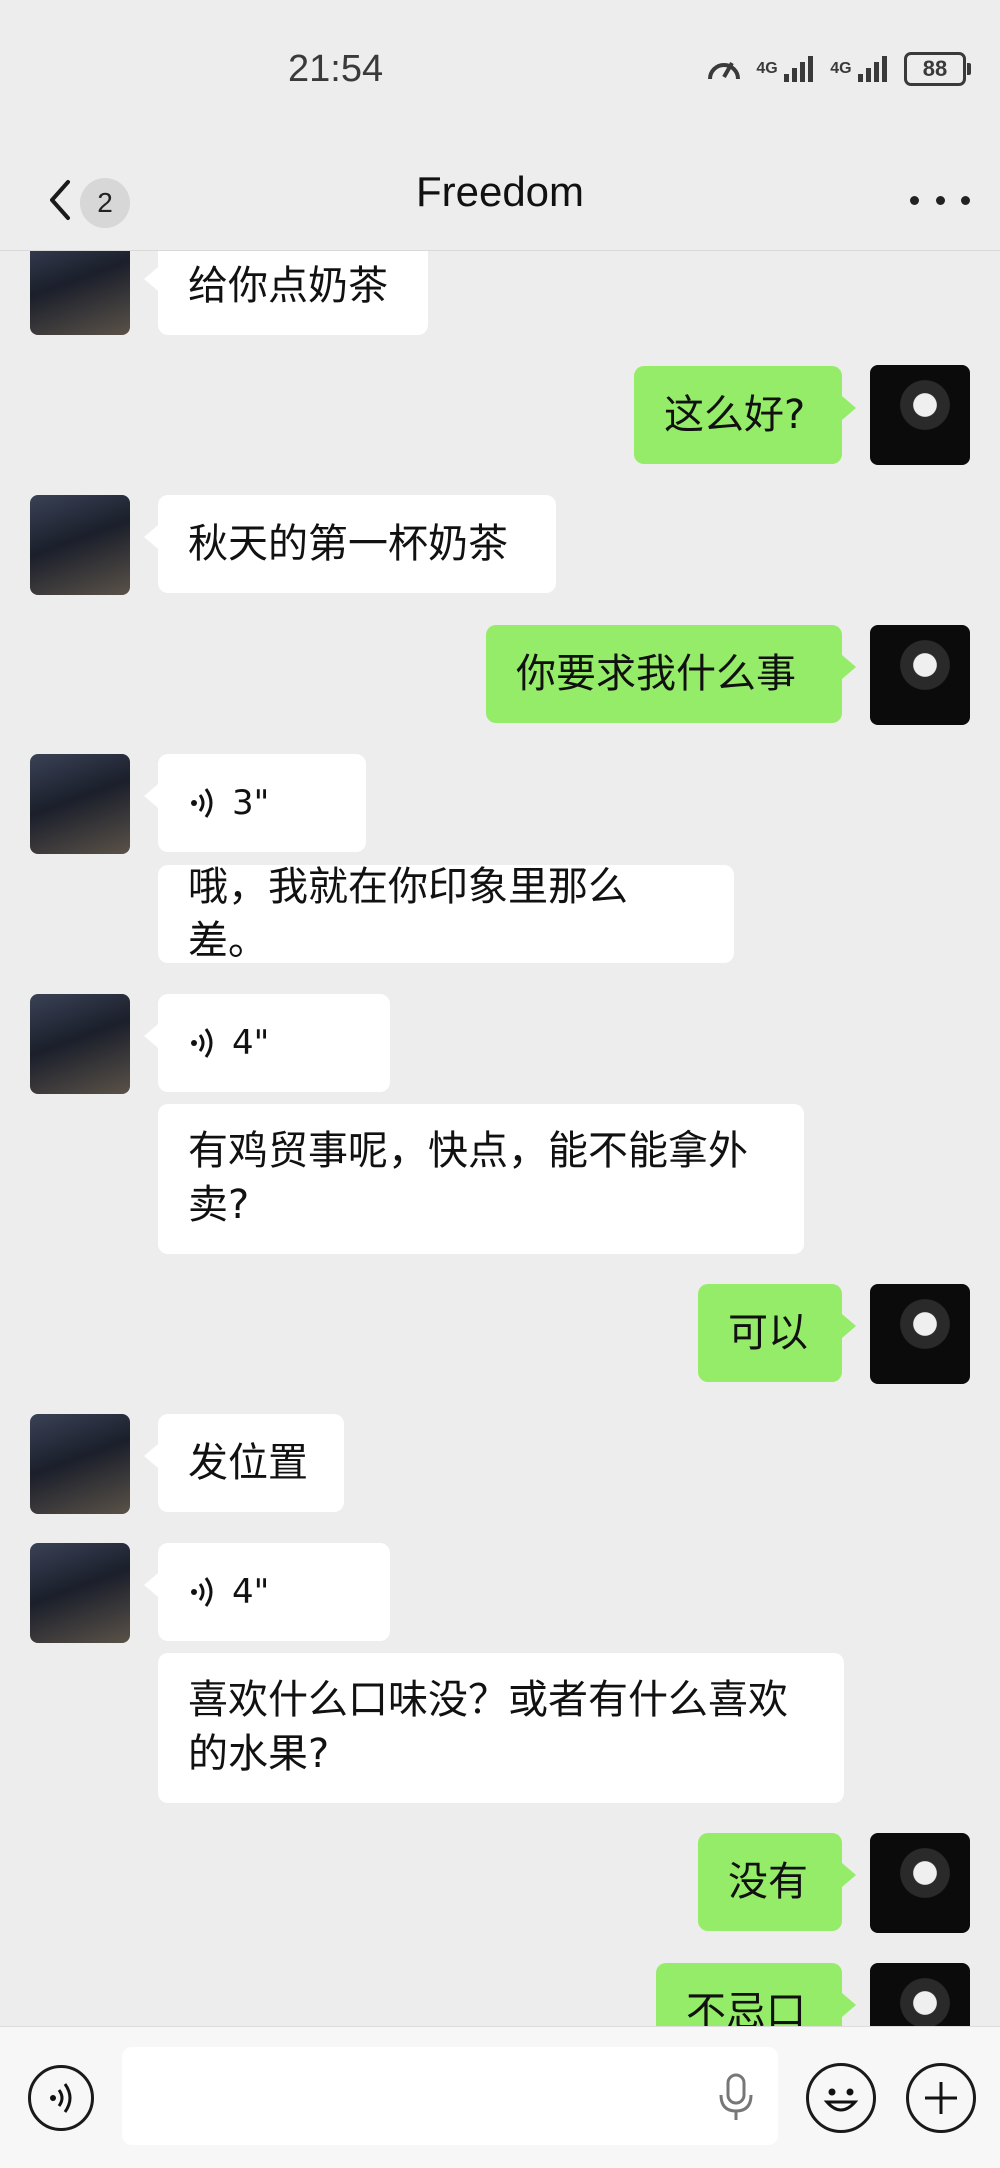 The height and width of the screenshot is (2168, 1000). I want to click on message-bubble-received: 发位置, so click(244, 1463).